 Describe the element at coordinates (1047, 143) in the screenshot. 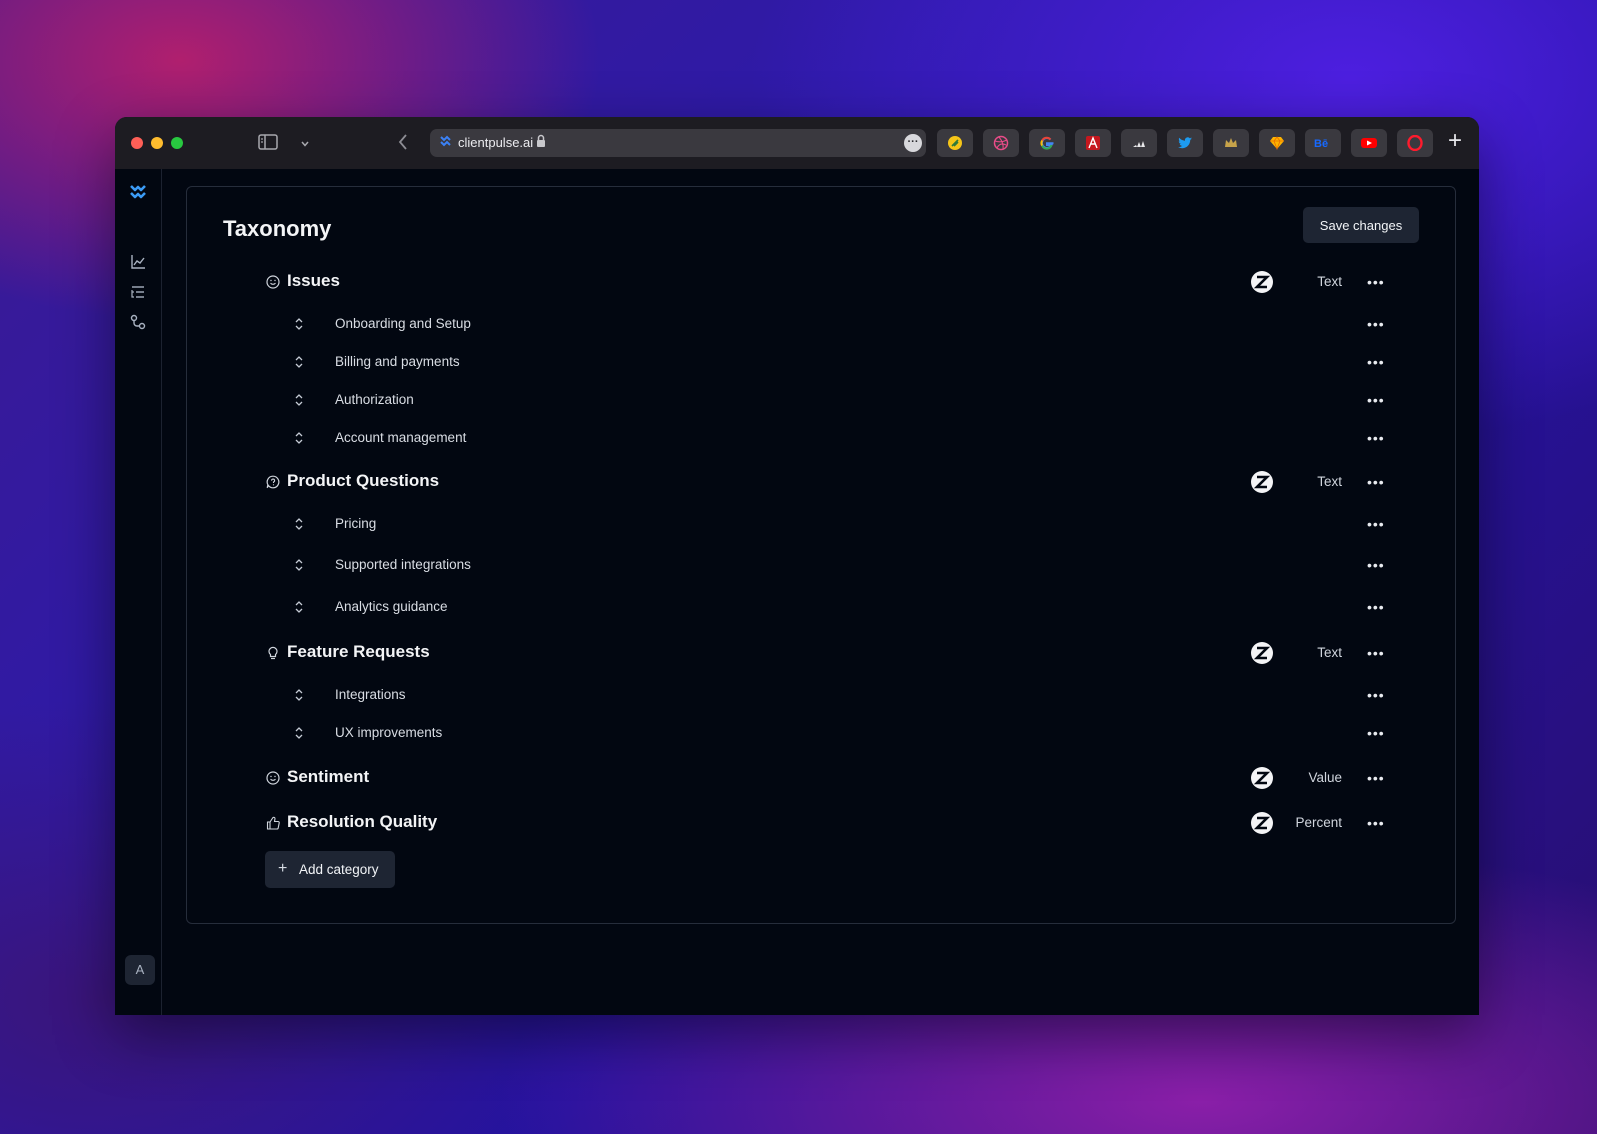

I see `google-extension-icon` at that location.